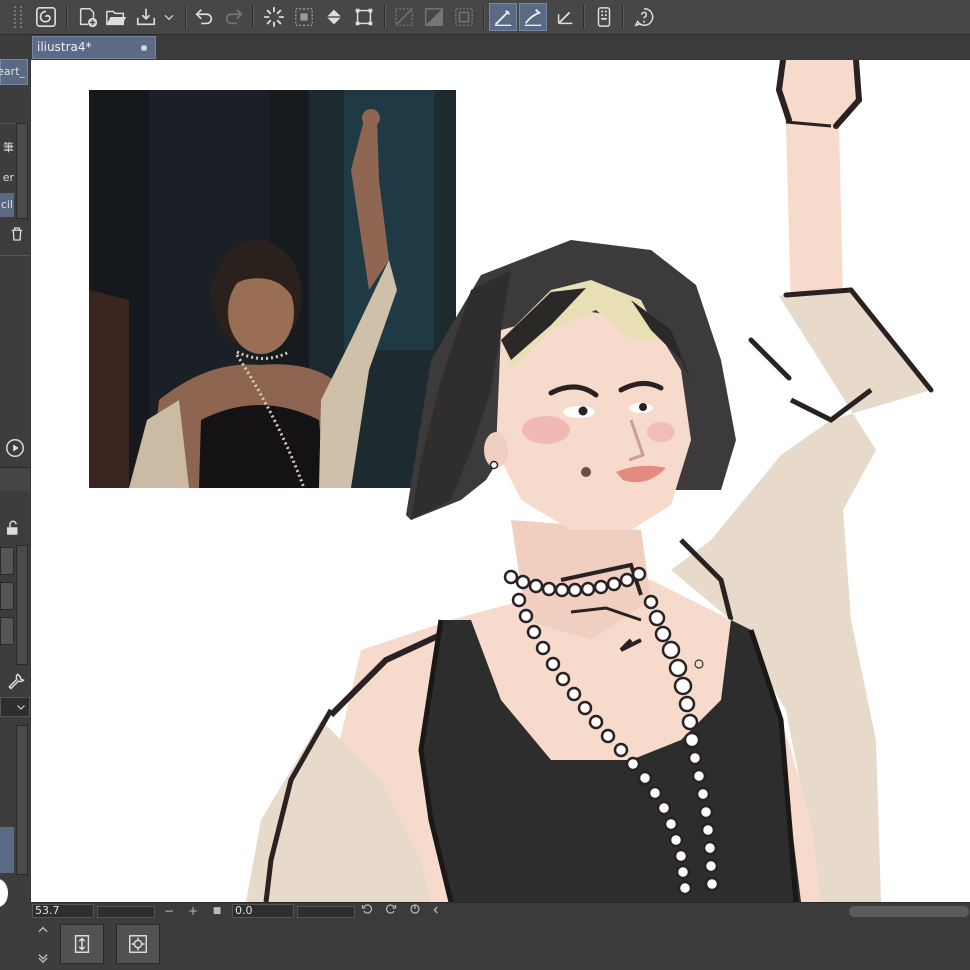  I want to click on play-circle-icon, so click(15, 448).